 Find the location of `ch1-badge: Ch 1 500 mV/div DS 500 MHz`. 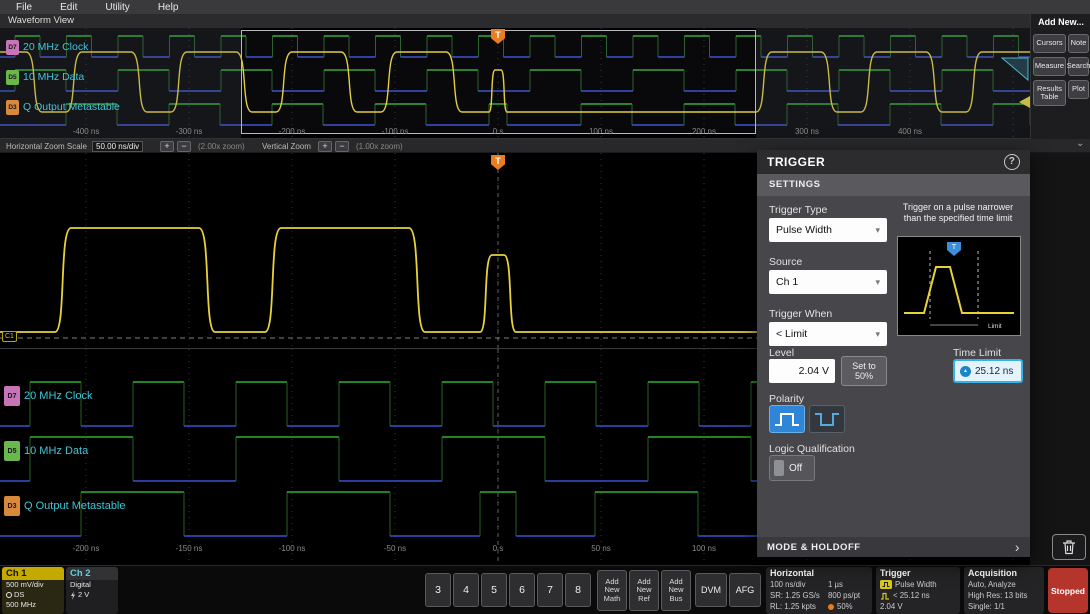

ch1-badge: Ch 1 500 mV/div DS 500 MHz is located at coordinates (33, 590).